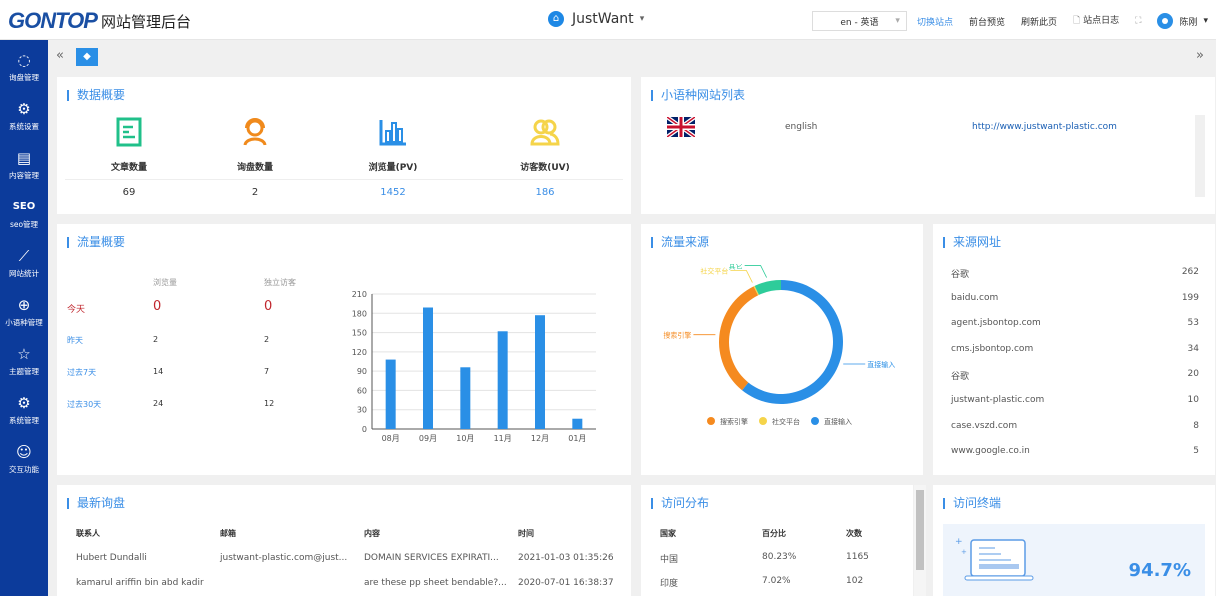  I want to click on sidebar-item-stats: ⟋ 网站统计, so click(24, 260).